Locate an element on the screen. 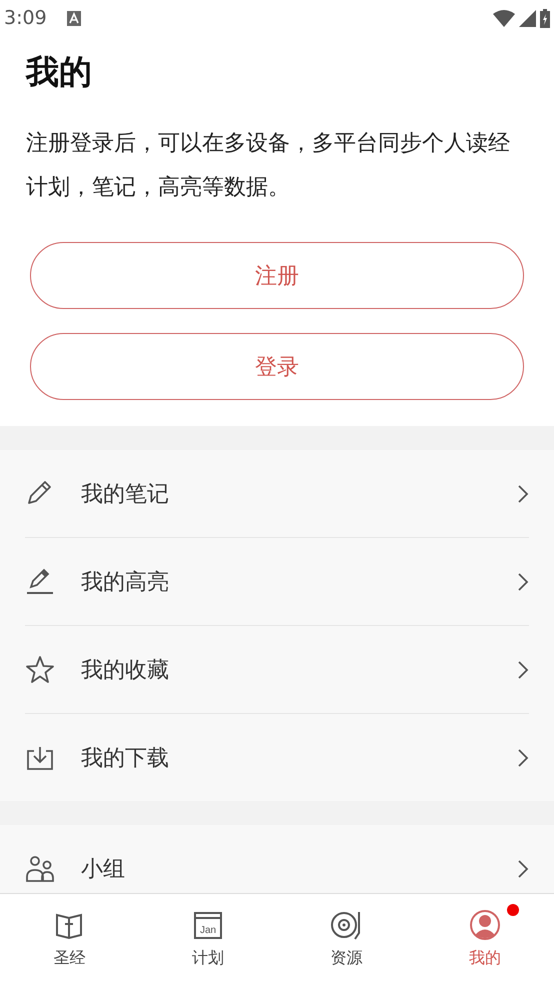  wifi-icon is located at coordinates (504, 18).